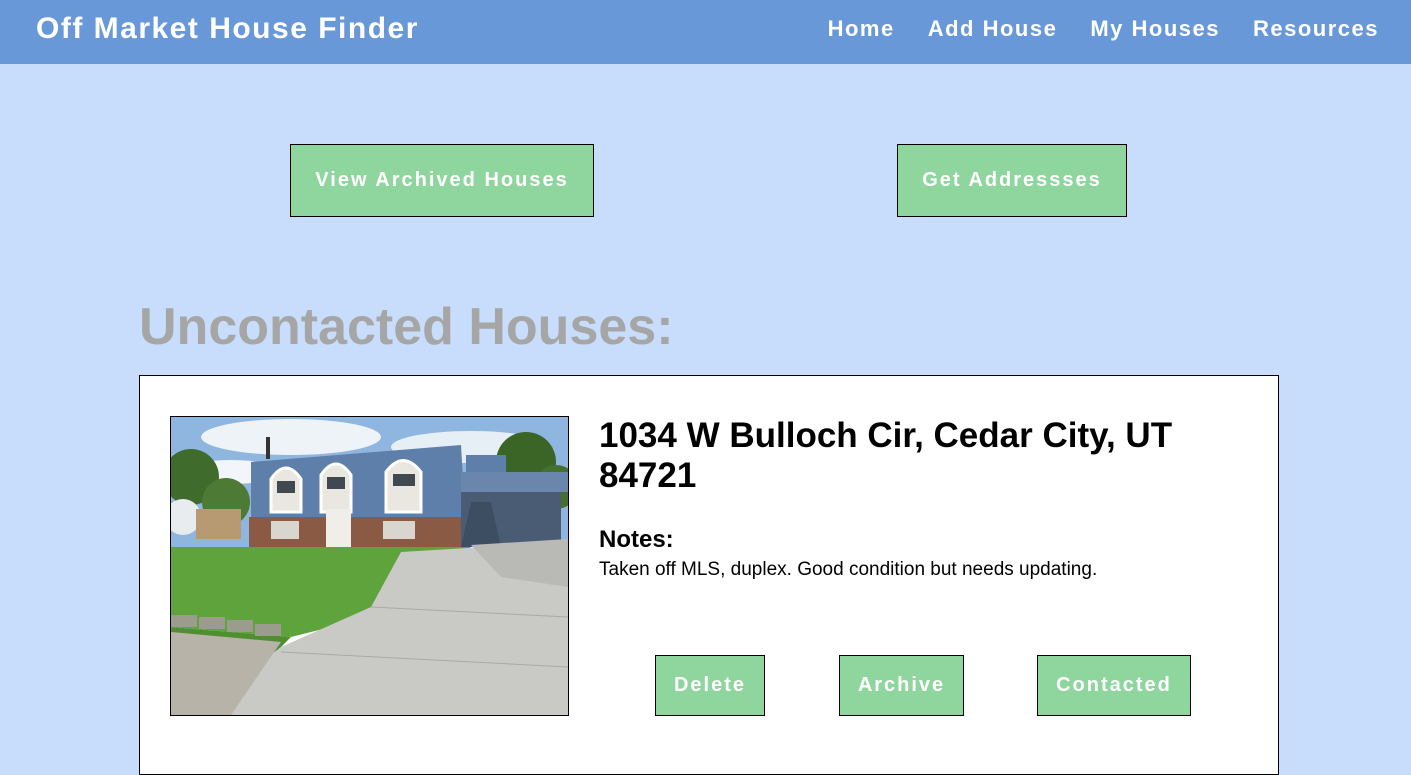 Image resolution: width=1411 pixels, height=775 pixels. What do you see at coordinates (1155, 29) in the screenshot?
I see `nav-item-my-houses: My Houses` at bounding box center [1155, 29].